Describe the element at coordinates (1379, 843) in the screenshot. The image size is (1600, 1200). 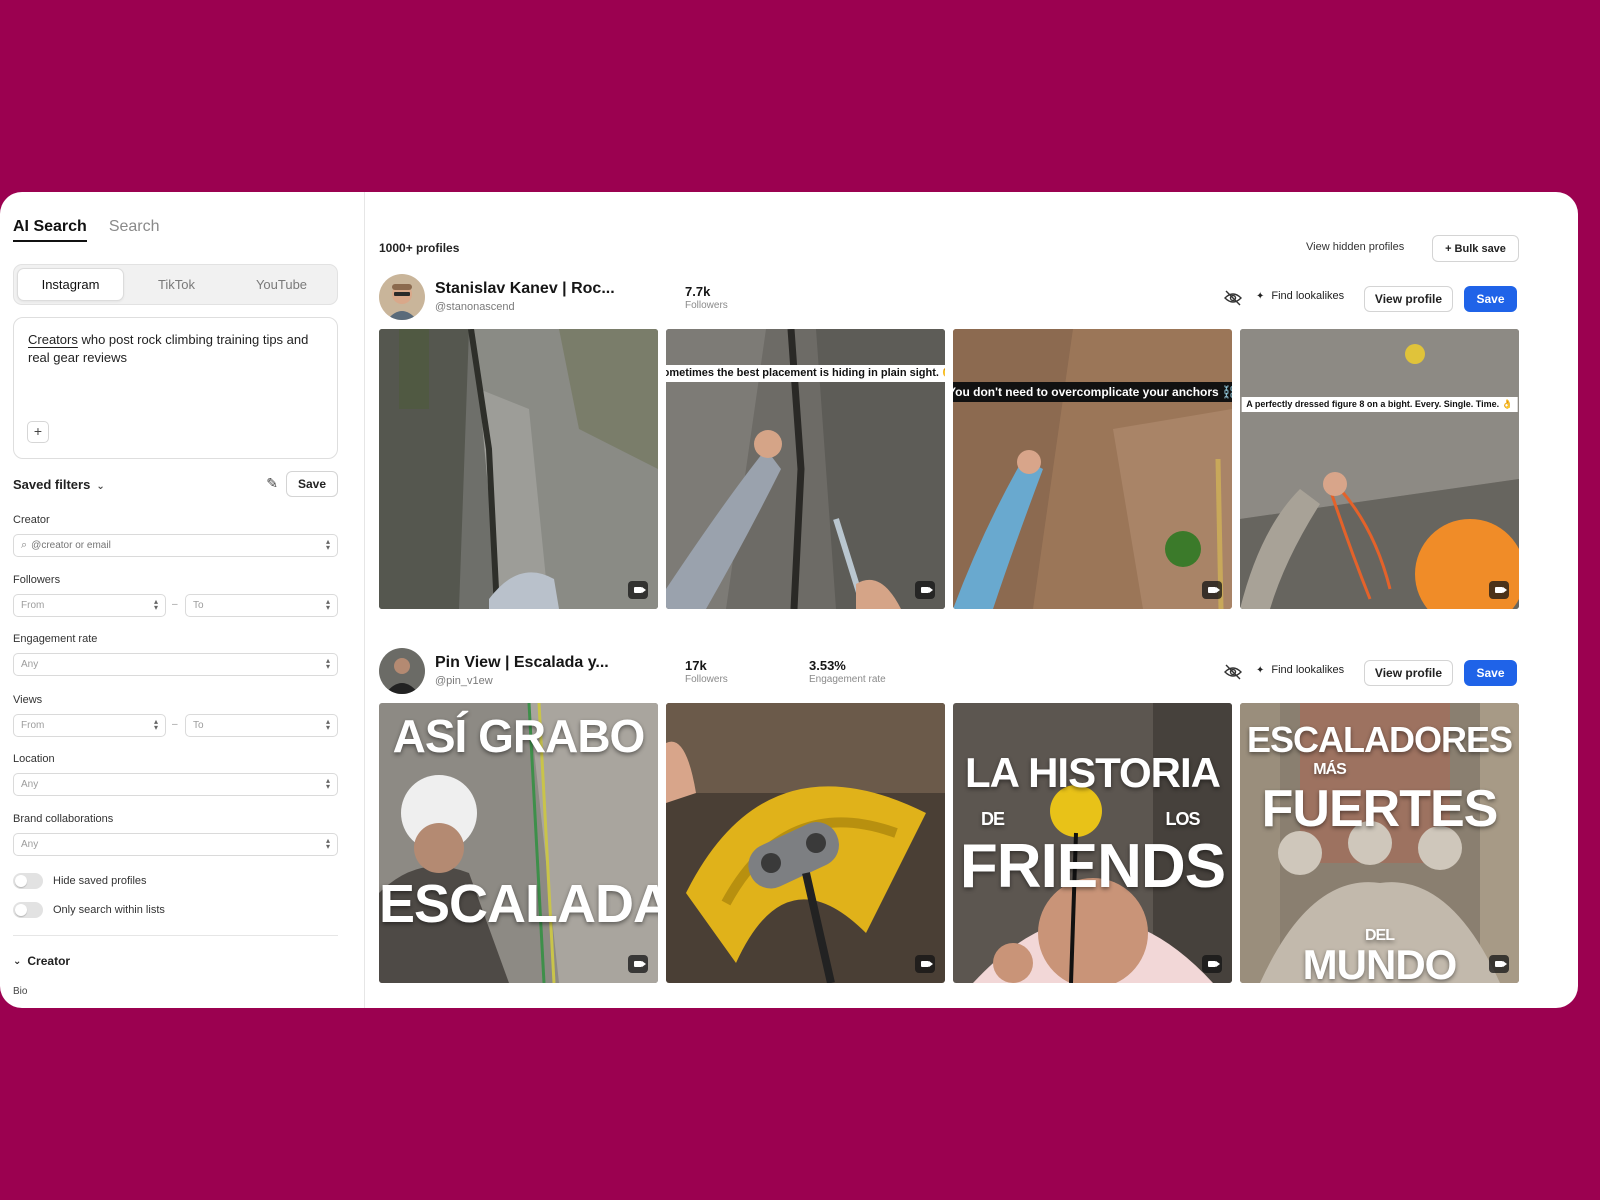
I see `post-thumbnail: ESCALADORES MÁS FUERTES DEL MUNDO` at that location.